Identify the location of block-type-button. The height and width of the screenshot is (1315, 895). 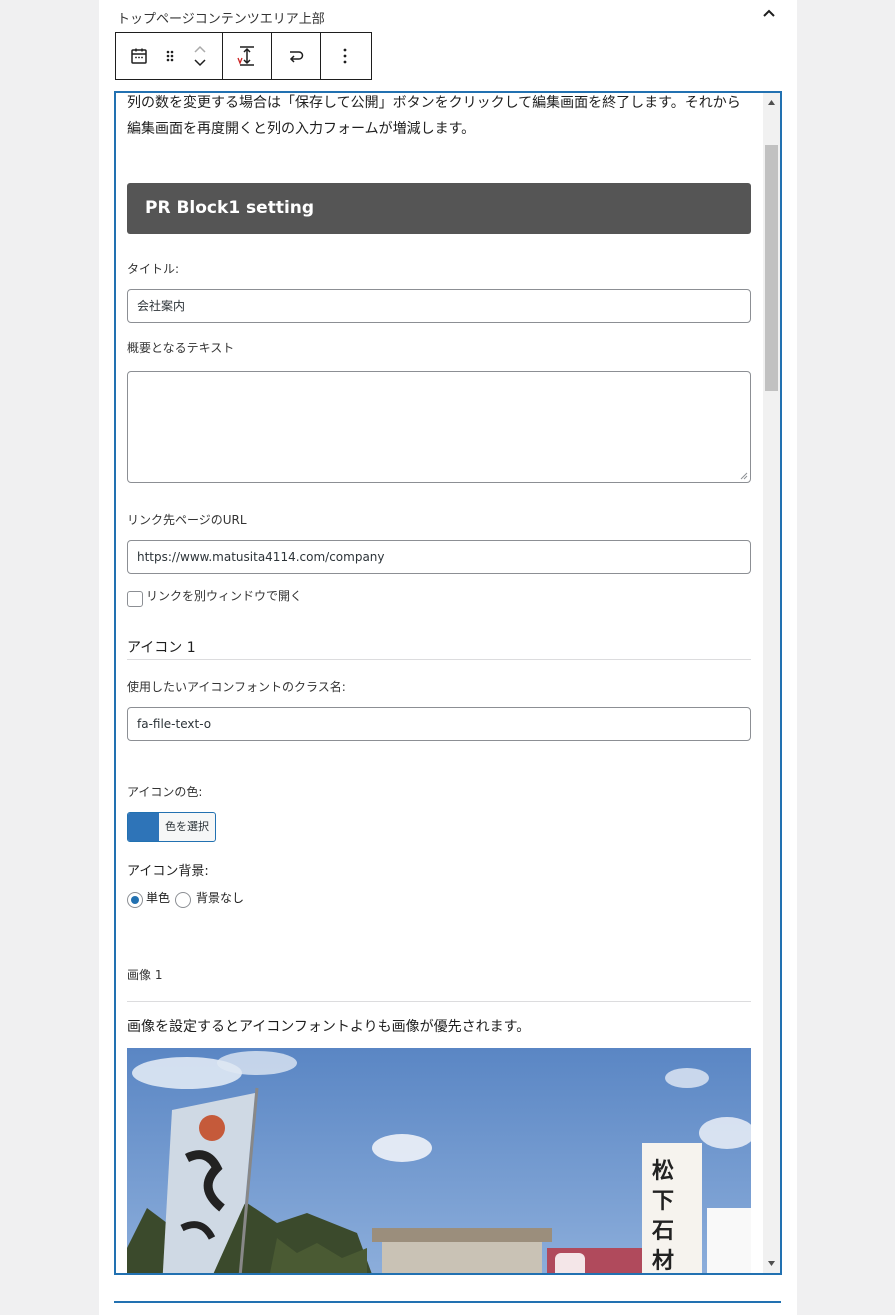
(139, 56).